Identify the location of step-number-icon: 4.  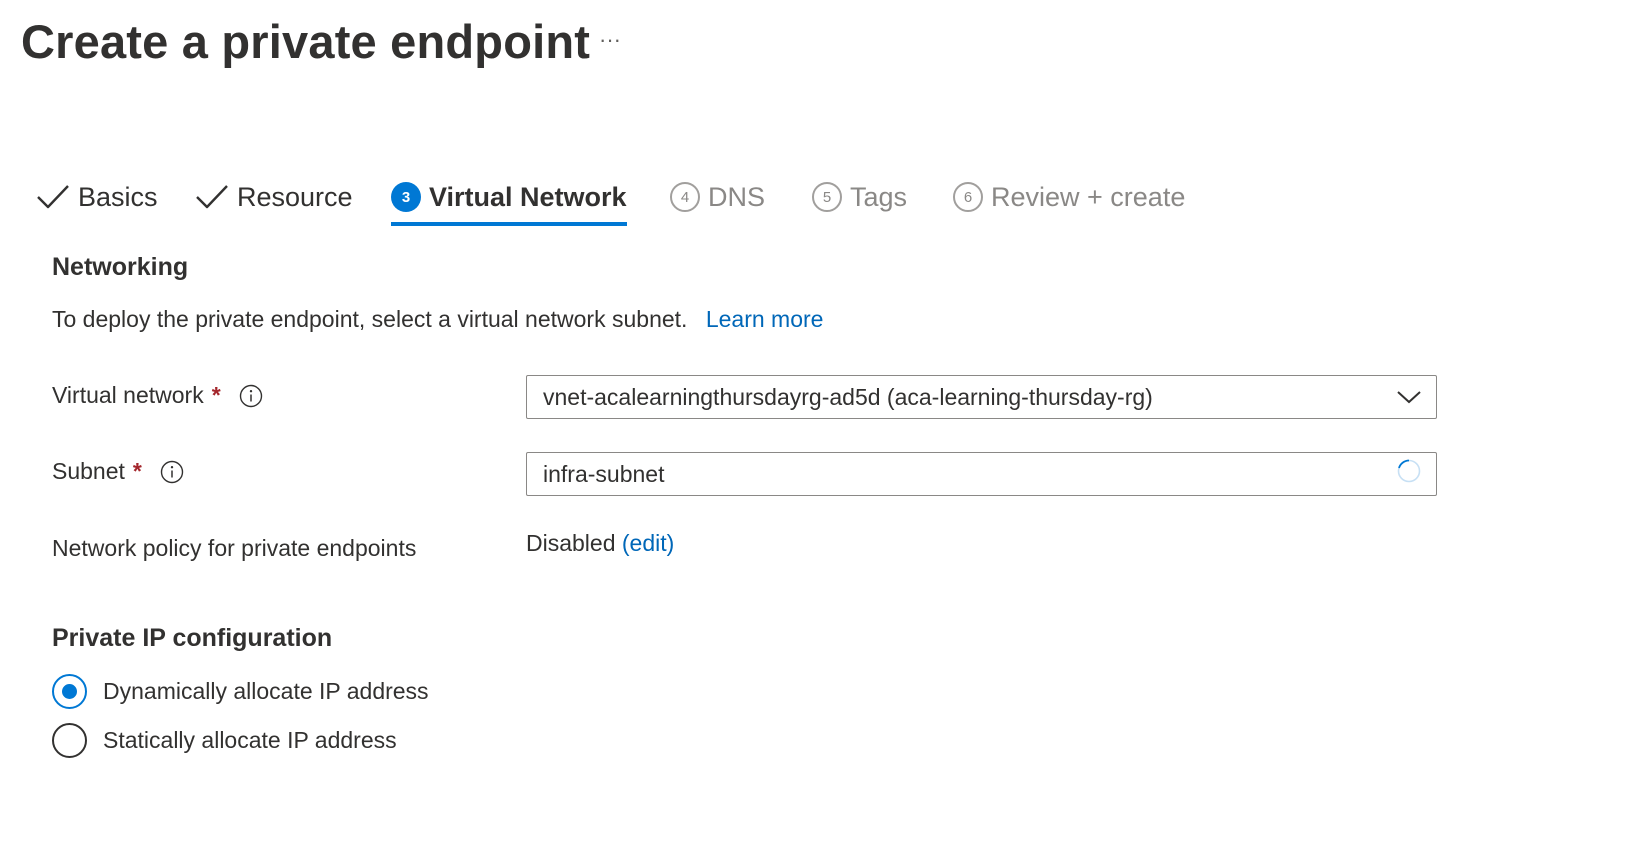
(685, 197).